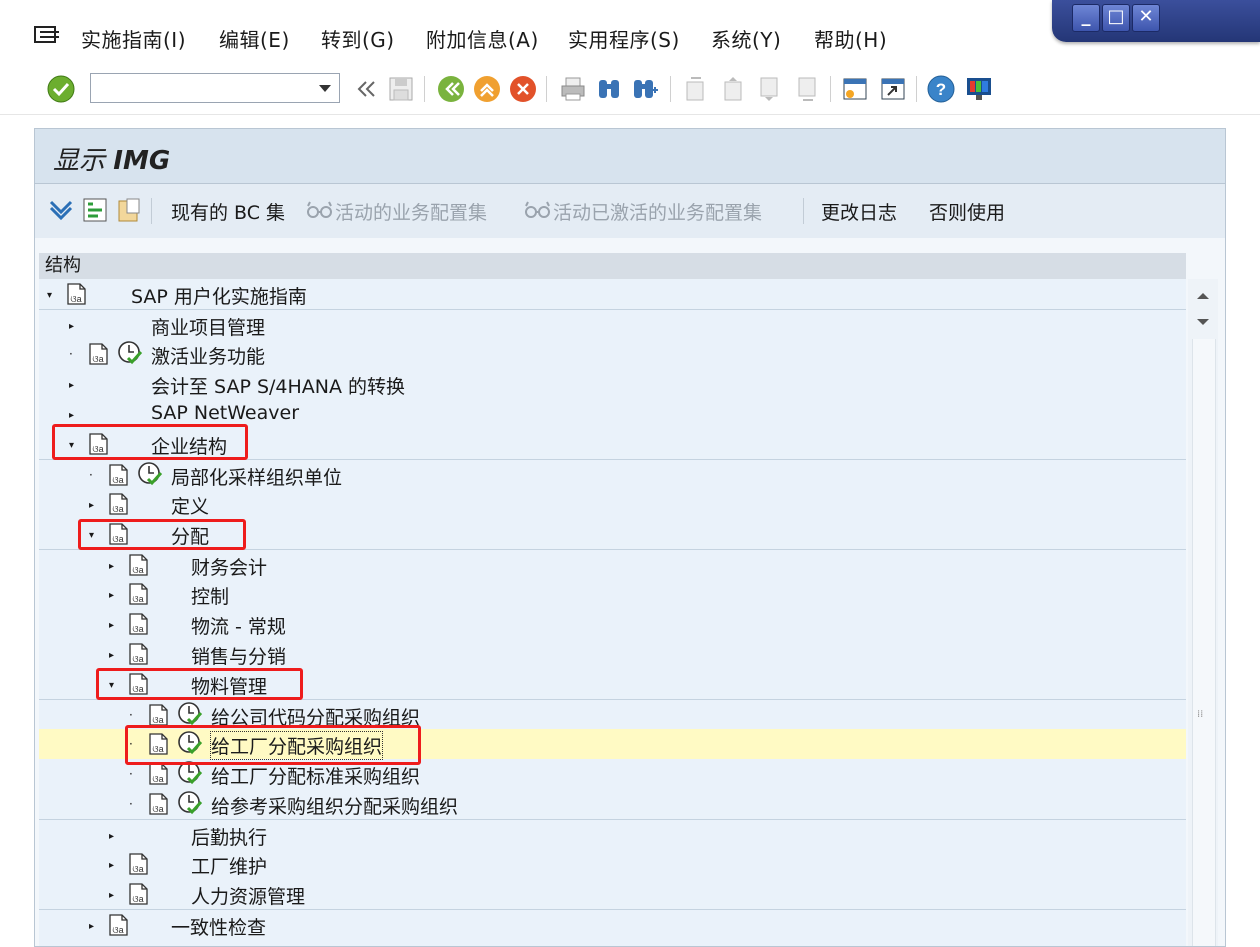  I want to click on menu-item-help: 帮助(H), so click(850, 38).